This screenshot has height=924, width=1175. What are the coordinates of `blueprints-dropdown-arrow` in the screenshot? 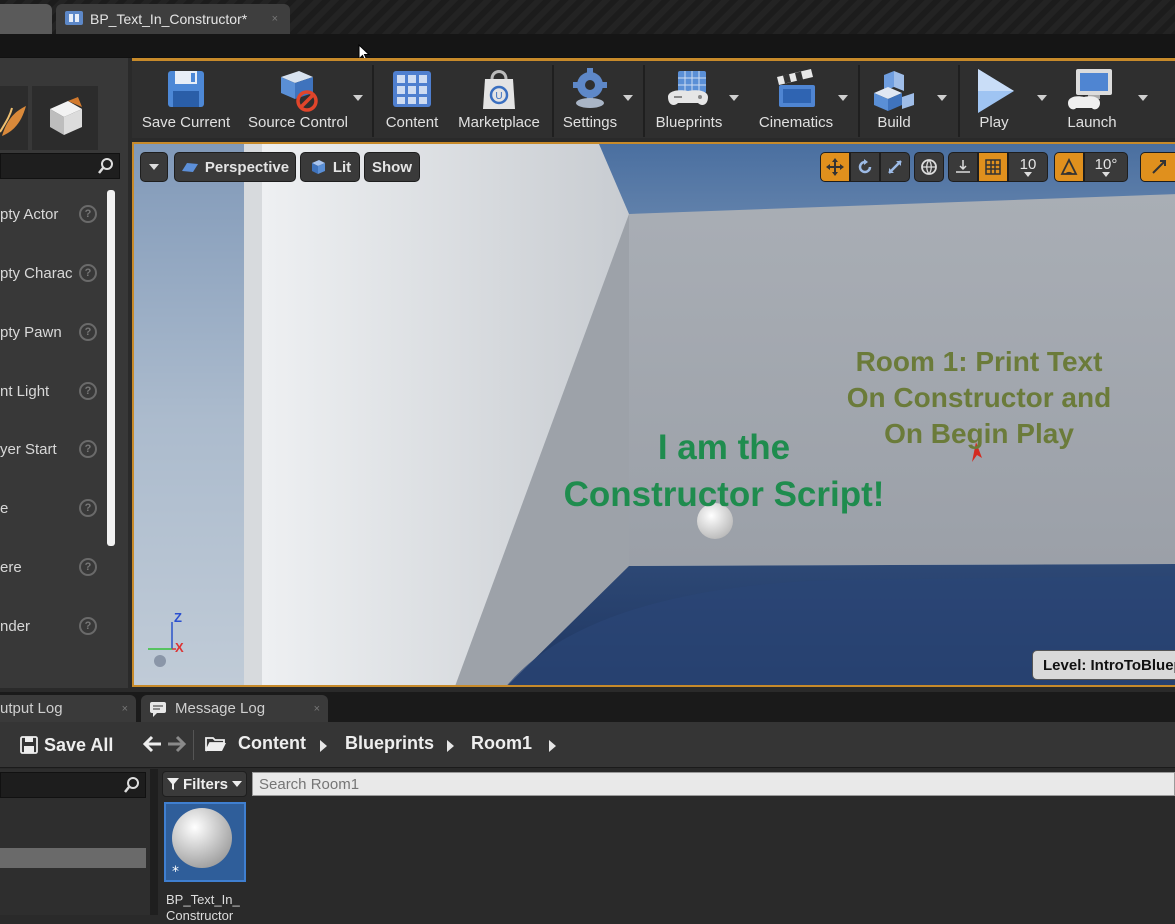 It's located at (734, 98).